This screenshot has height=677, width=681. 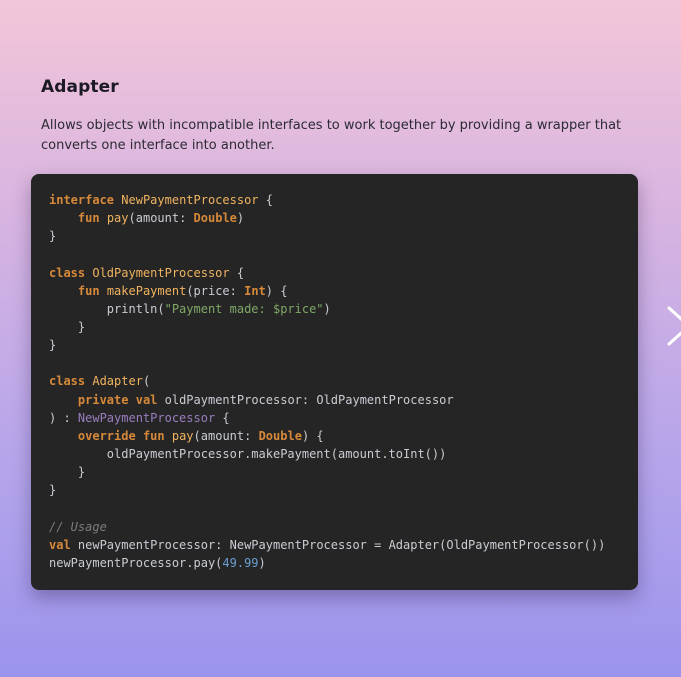 What do you see at coordinates (107, 308) in the screenshot?
I see `code-token: println(` at bounding box center [107, 308].